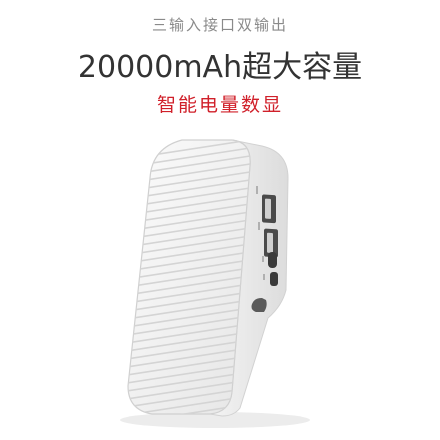  I want to click on usb-c-port, so click(272, 260).